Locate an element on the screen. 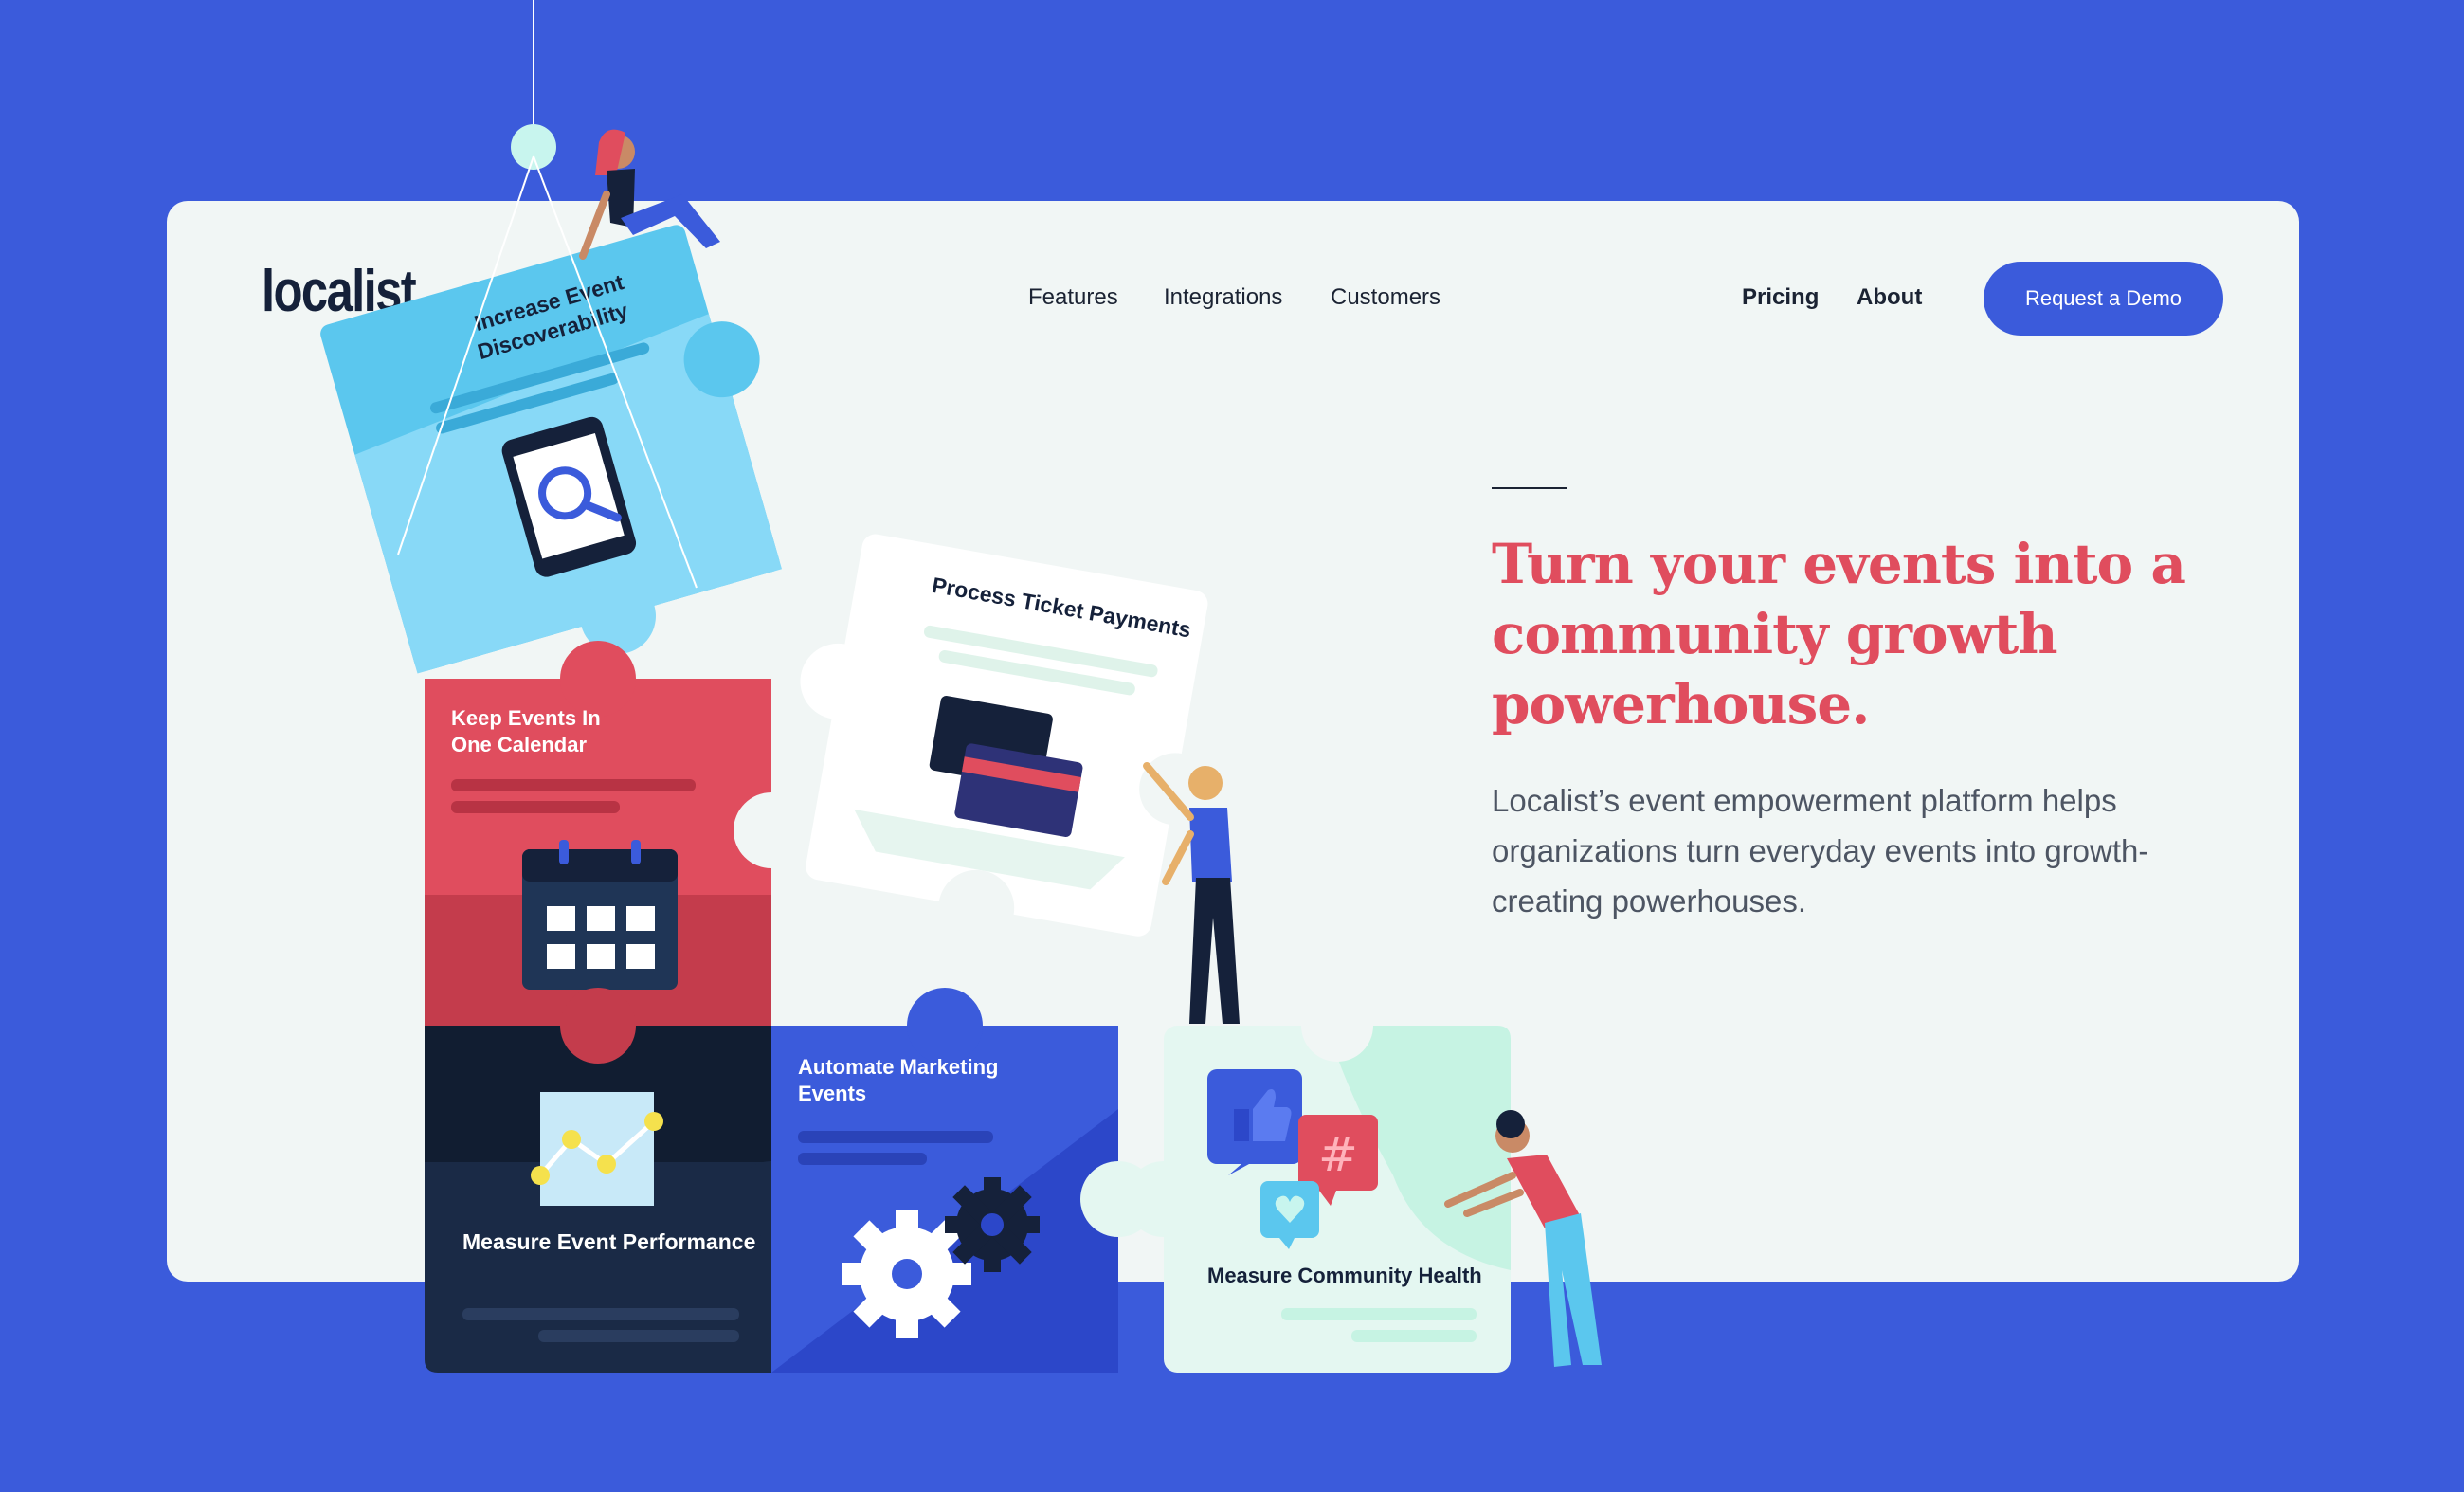 Image resolution: width=2464 pixels, height=1492 pixels. chart-icon is located at coordinates (597, 1149).